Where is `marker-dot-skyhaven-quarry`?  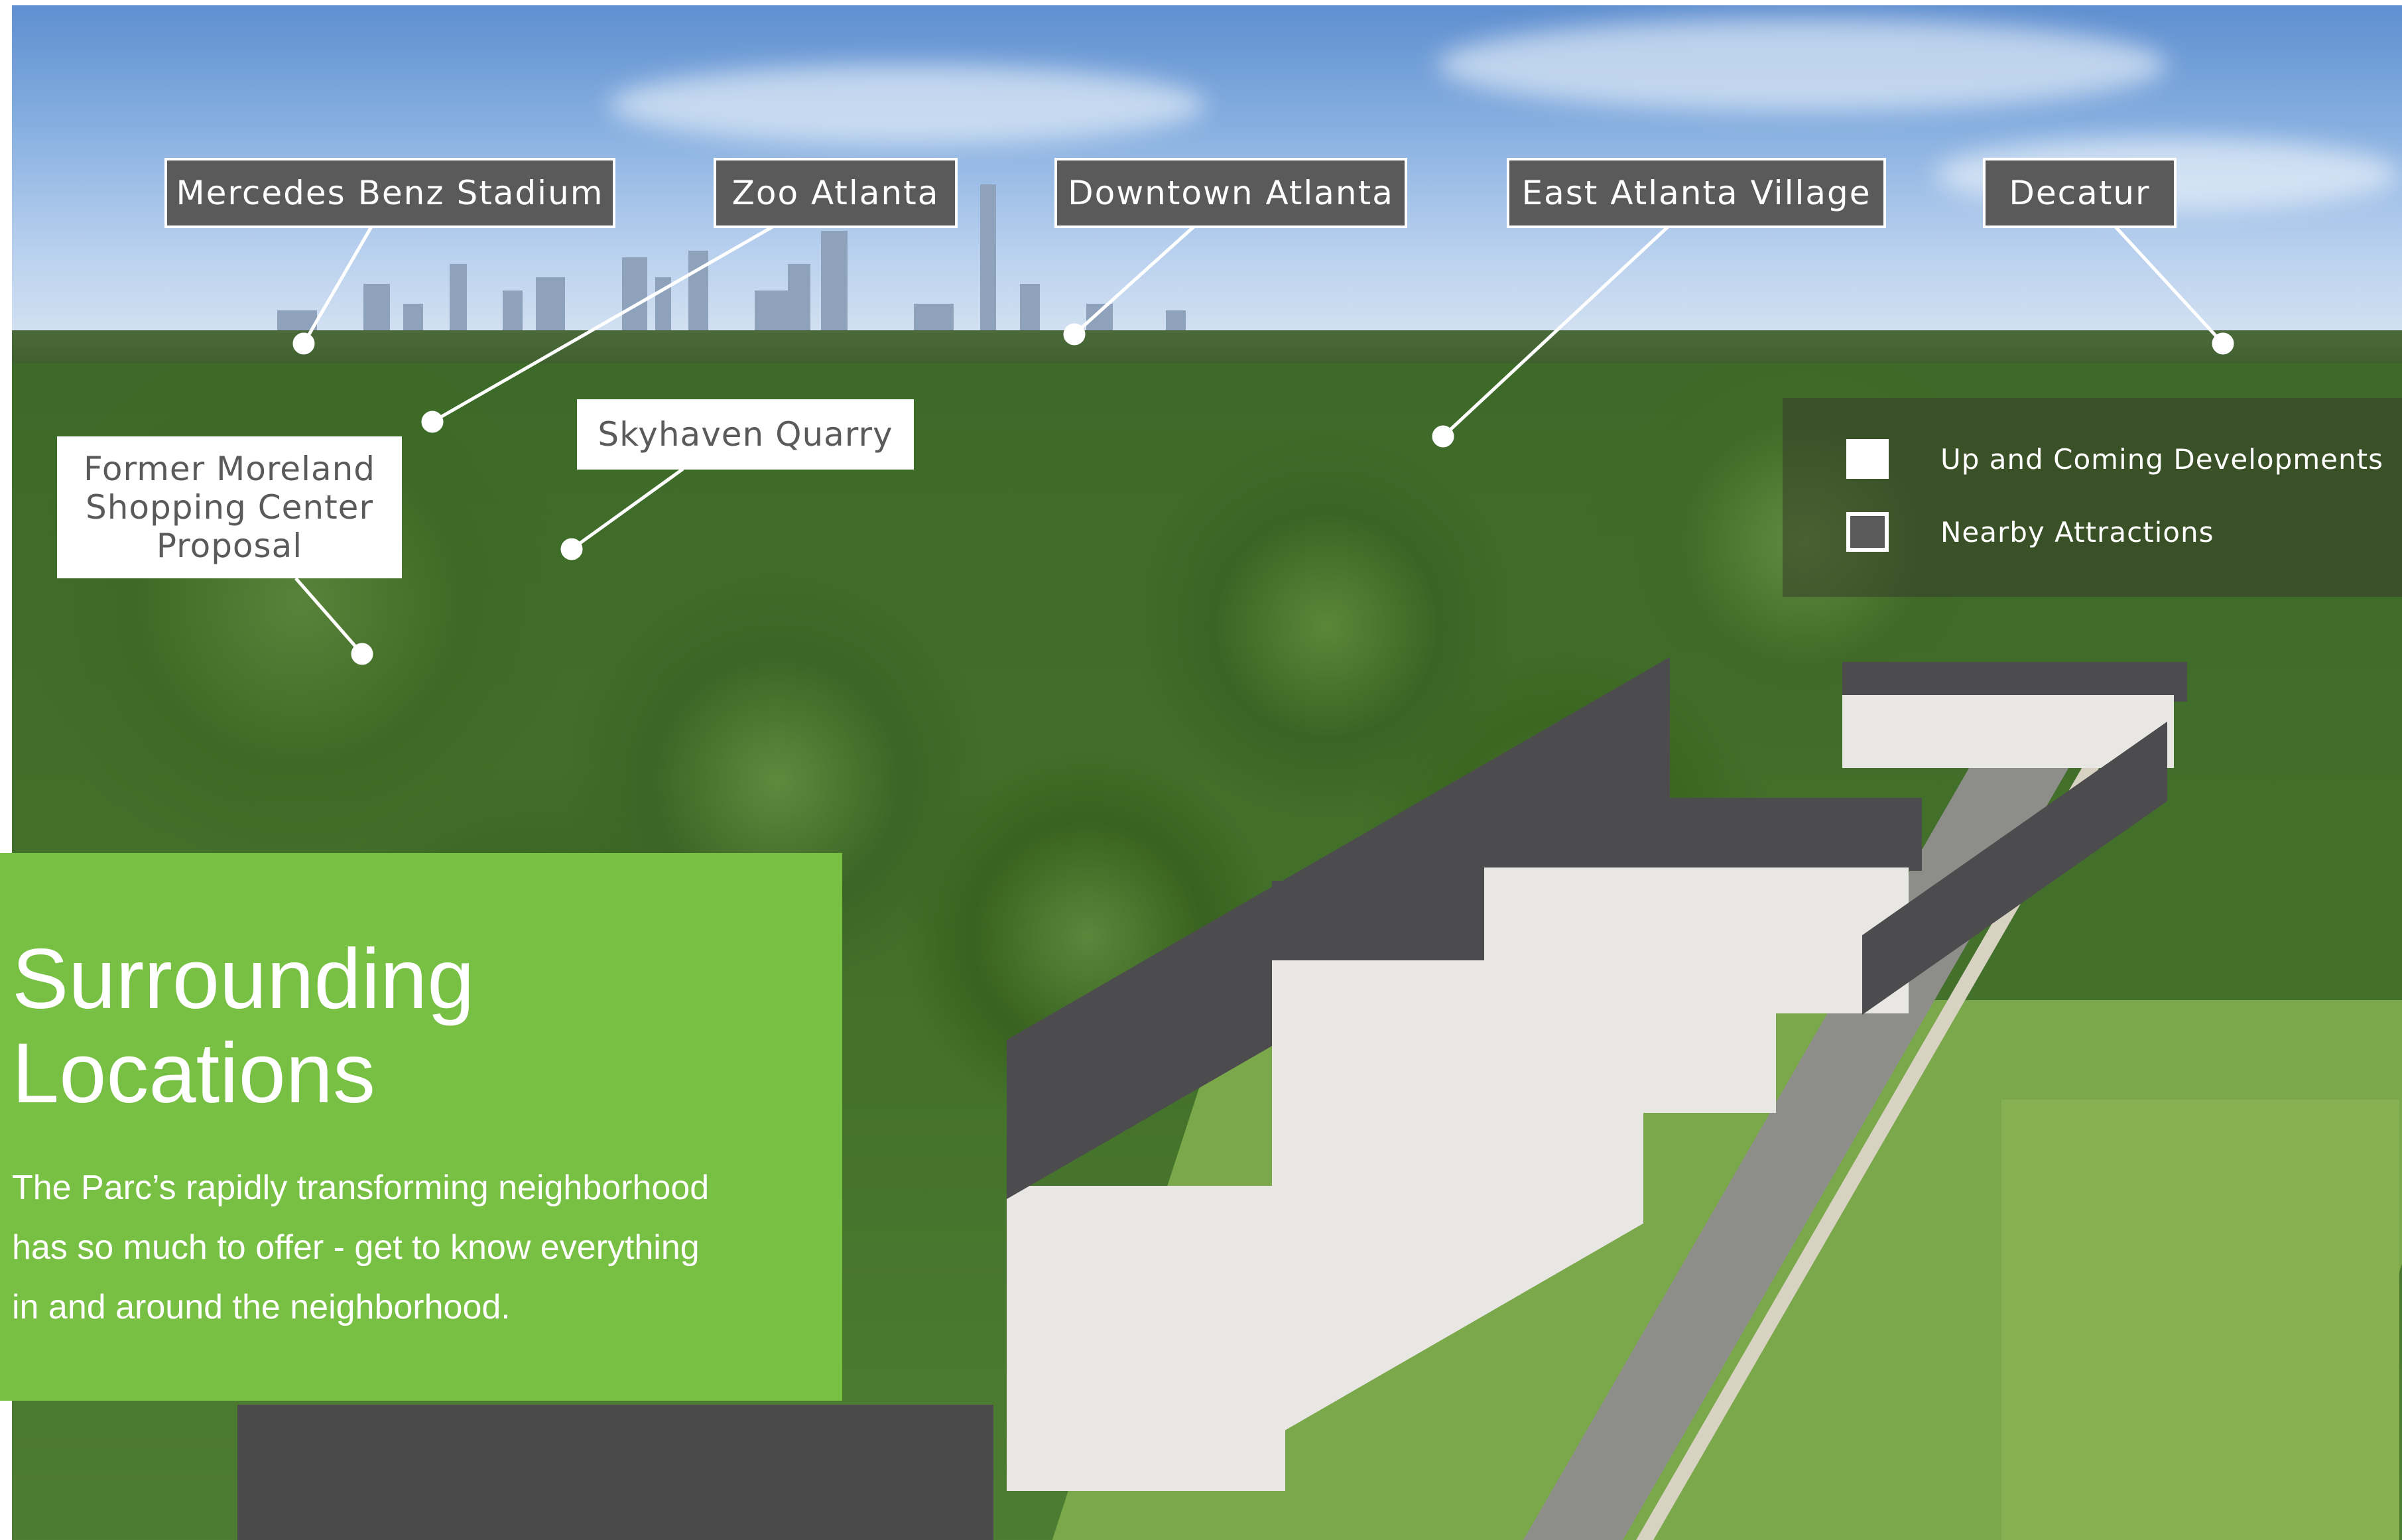
marker-dot-skyhaven-quarry is located at coordinates (571, 549).